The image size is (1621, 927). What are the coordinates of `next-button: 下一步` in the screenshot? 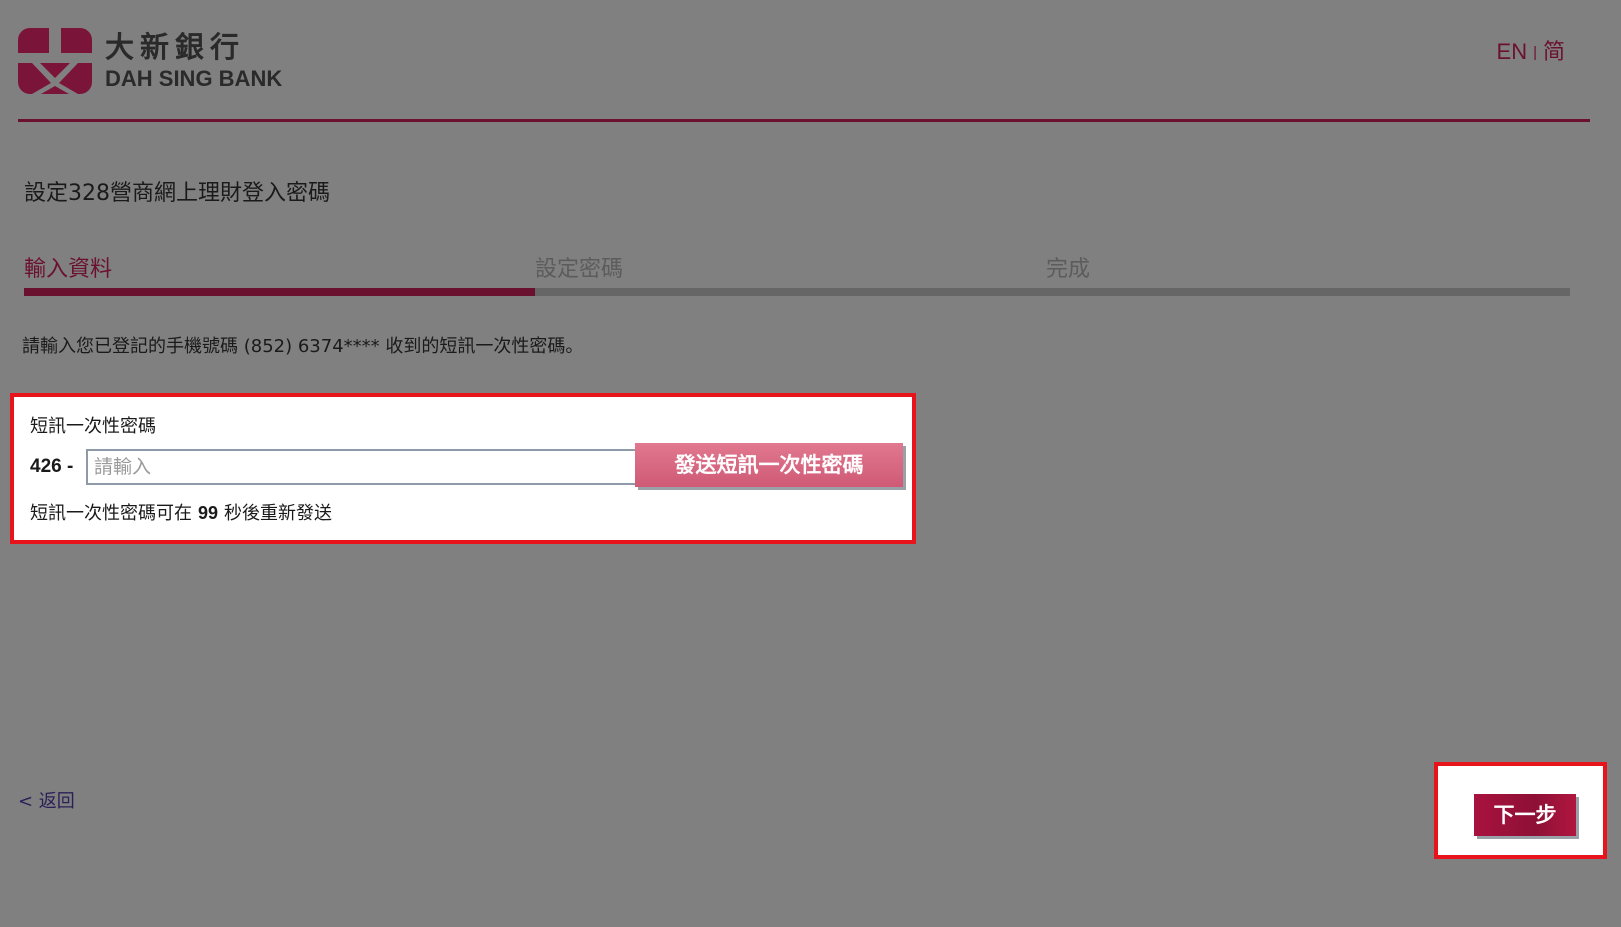 It's located at (1525, 815).